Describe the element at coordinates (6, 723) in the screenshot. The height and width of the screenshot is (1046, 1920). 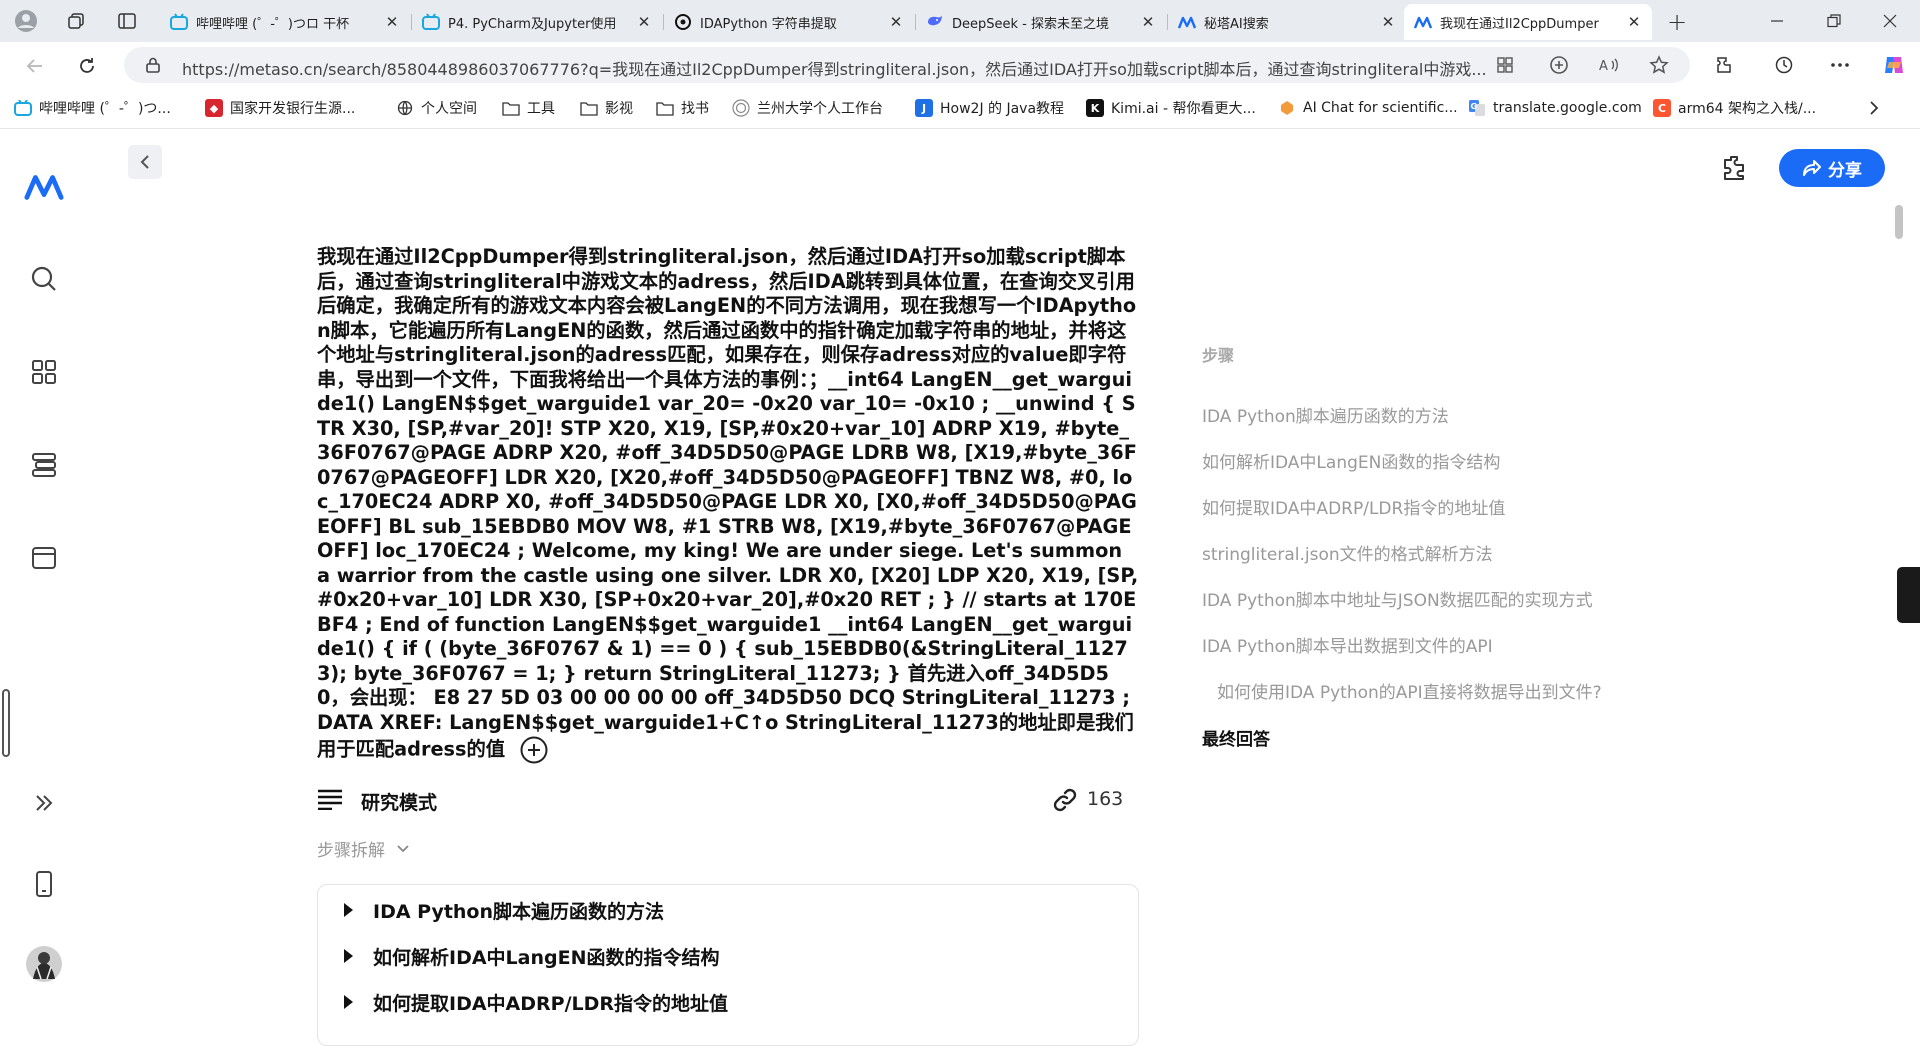
I see `sidebar-drag-handle` at that location.